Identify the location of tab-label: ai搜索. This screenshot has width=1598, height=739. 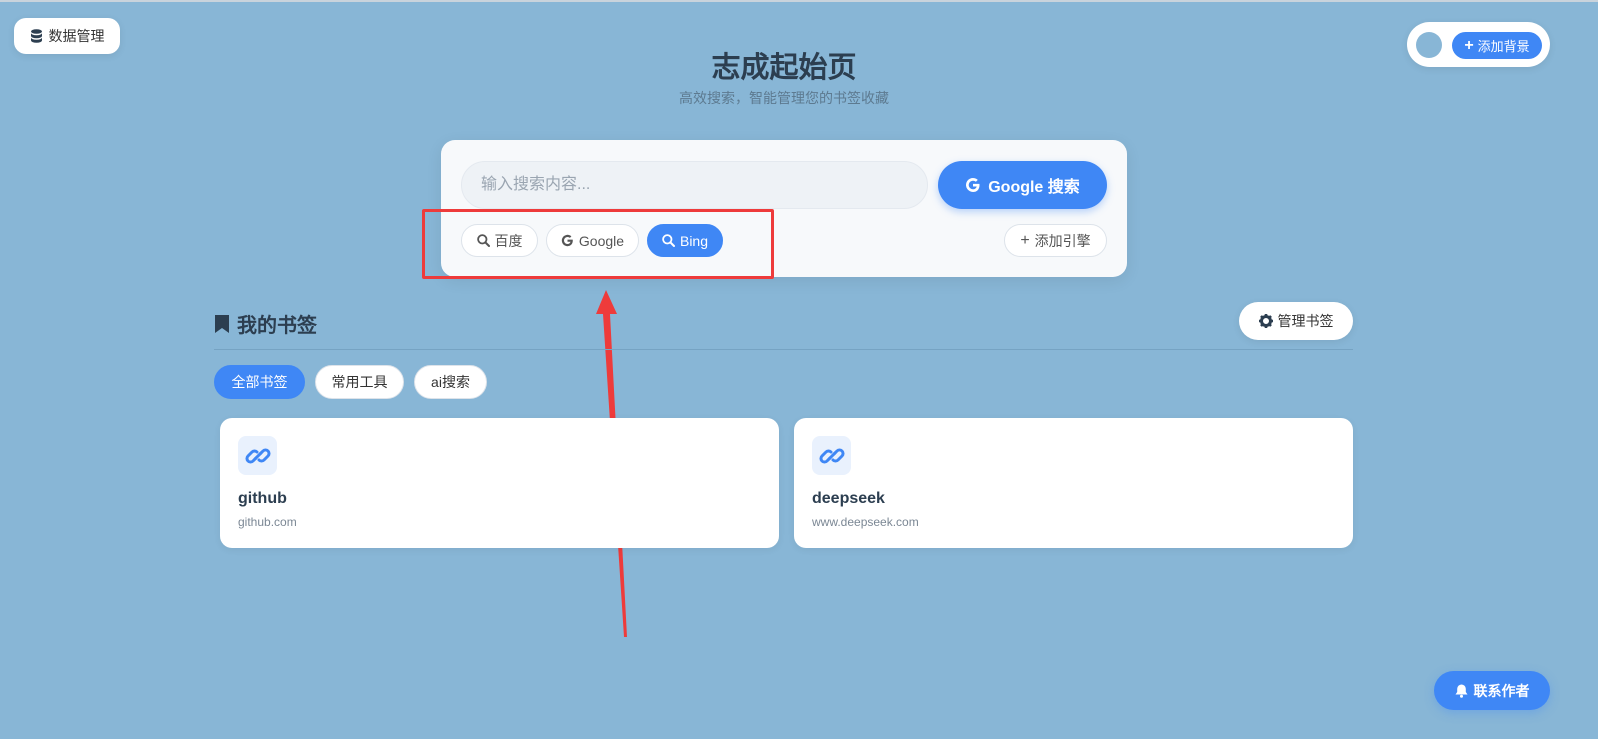
(450, 382).